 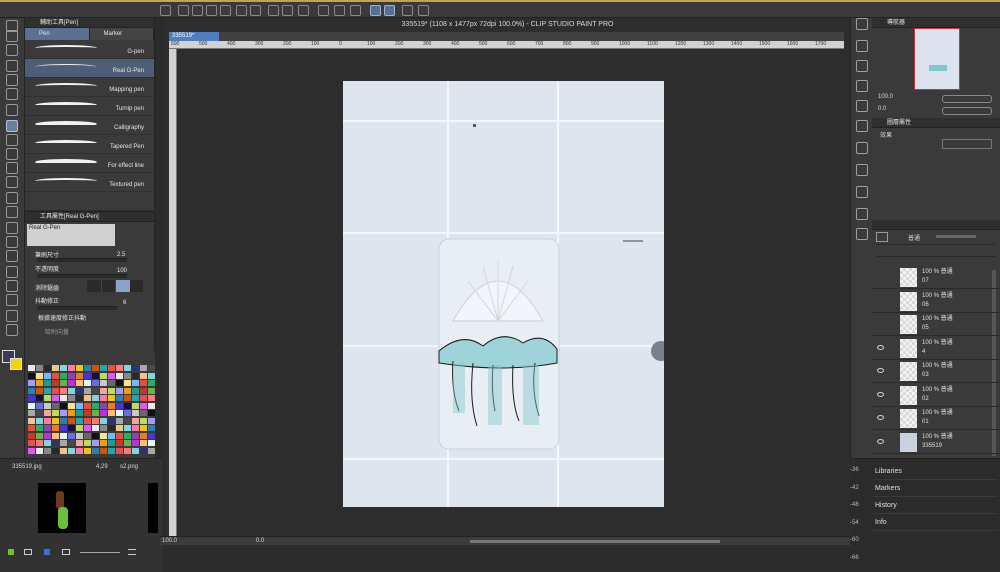 I want to click on doc-tab: 335519*, so click(x=194, y=36).